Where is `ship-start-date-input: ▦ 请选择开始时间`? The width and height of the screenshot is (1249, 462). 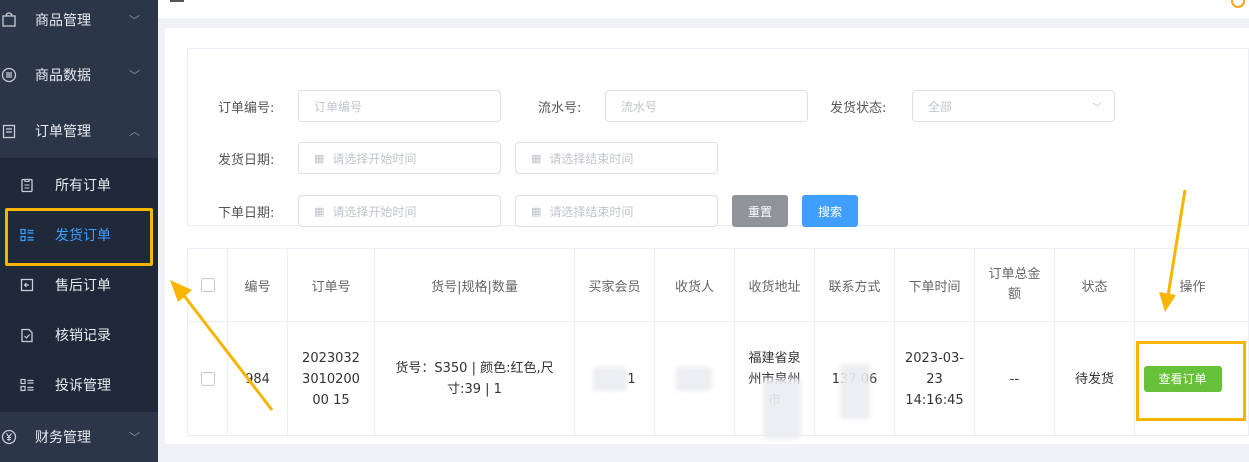 ship-start-date-input: ▦ 请选择开始时间 is located at coordinates (399, 158).